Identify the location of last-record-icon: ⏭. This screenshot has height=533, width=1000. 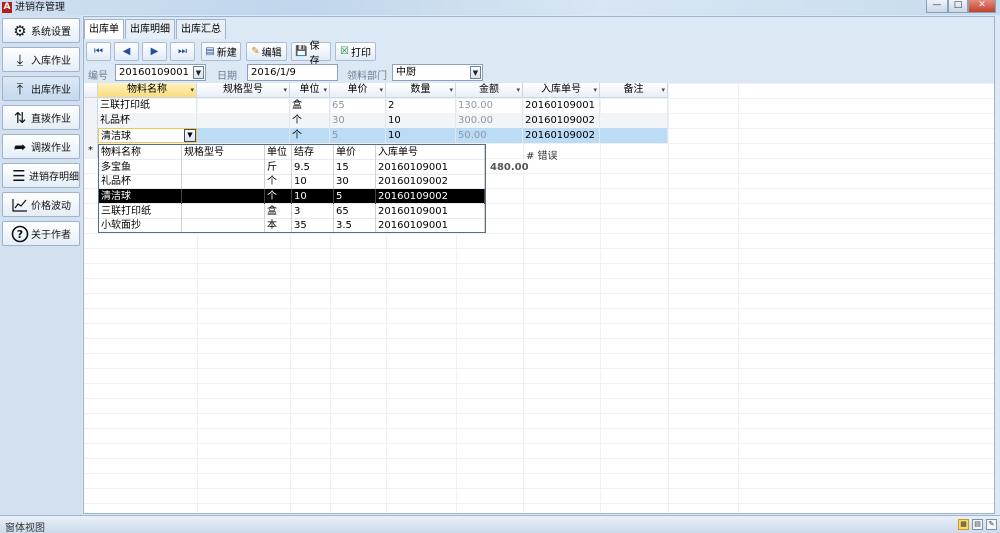
(182, 51).